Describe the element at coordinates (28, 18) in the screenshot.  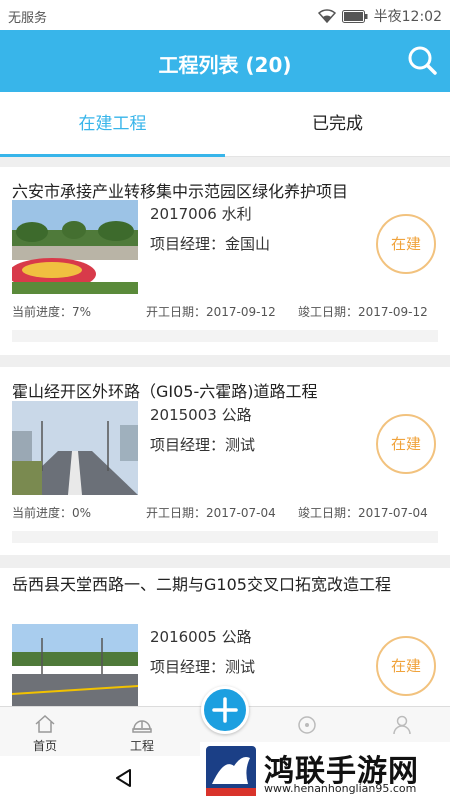
I see `carrier-label: 无服务` at that location.